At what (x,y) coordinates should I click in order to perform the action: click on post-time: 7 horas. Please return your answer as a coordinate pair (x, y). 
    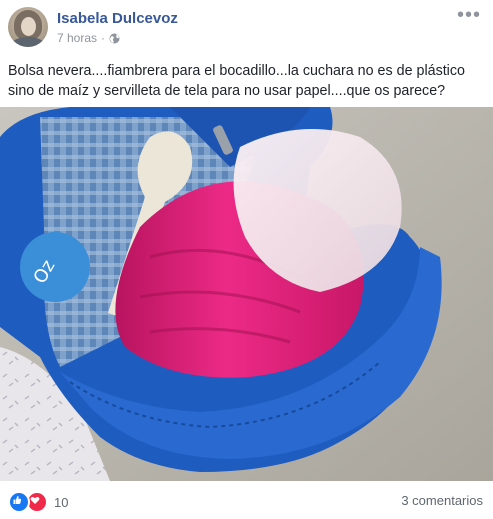
    Looking at the image, I should click on (77, 38).